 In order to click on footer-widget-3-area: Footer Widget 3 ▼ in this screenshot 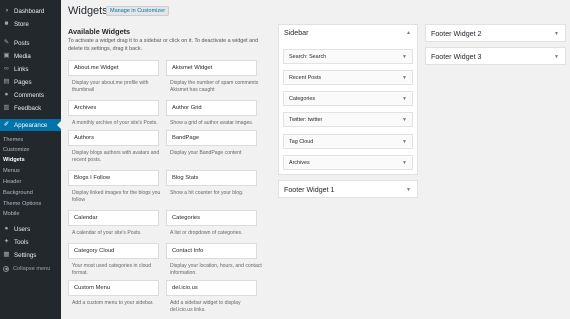, I will do `click(495, 56)`.